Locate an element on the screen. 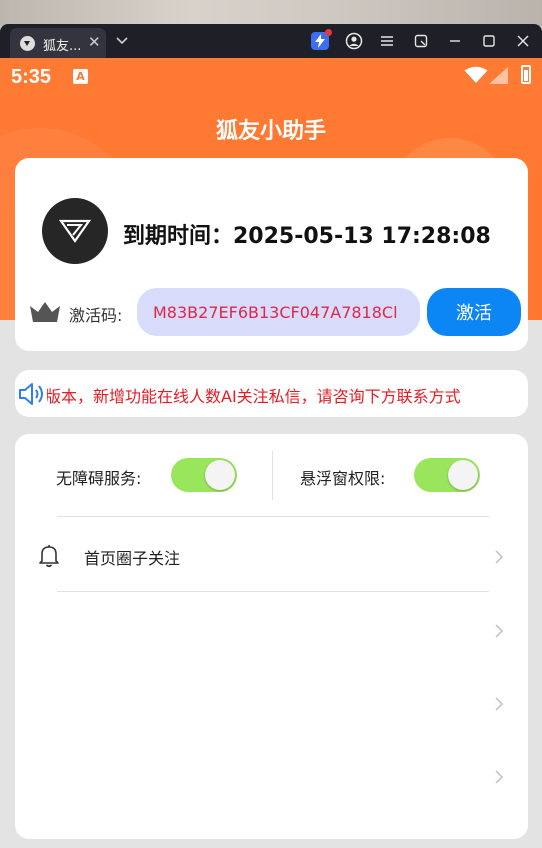 Image resolution: width=542 pixels, height=848 pixels. minimize-icon is located at coordinates (455, 41).